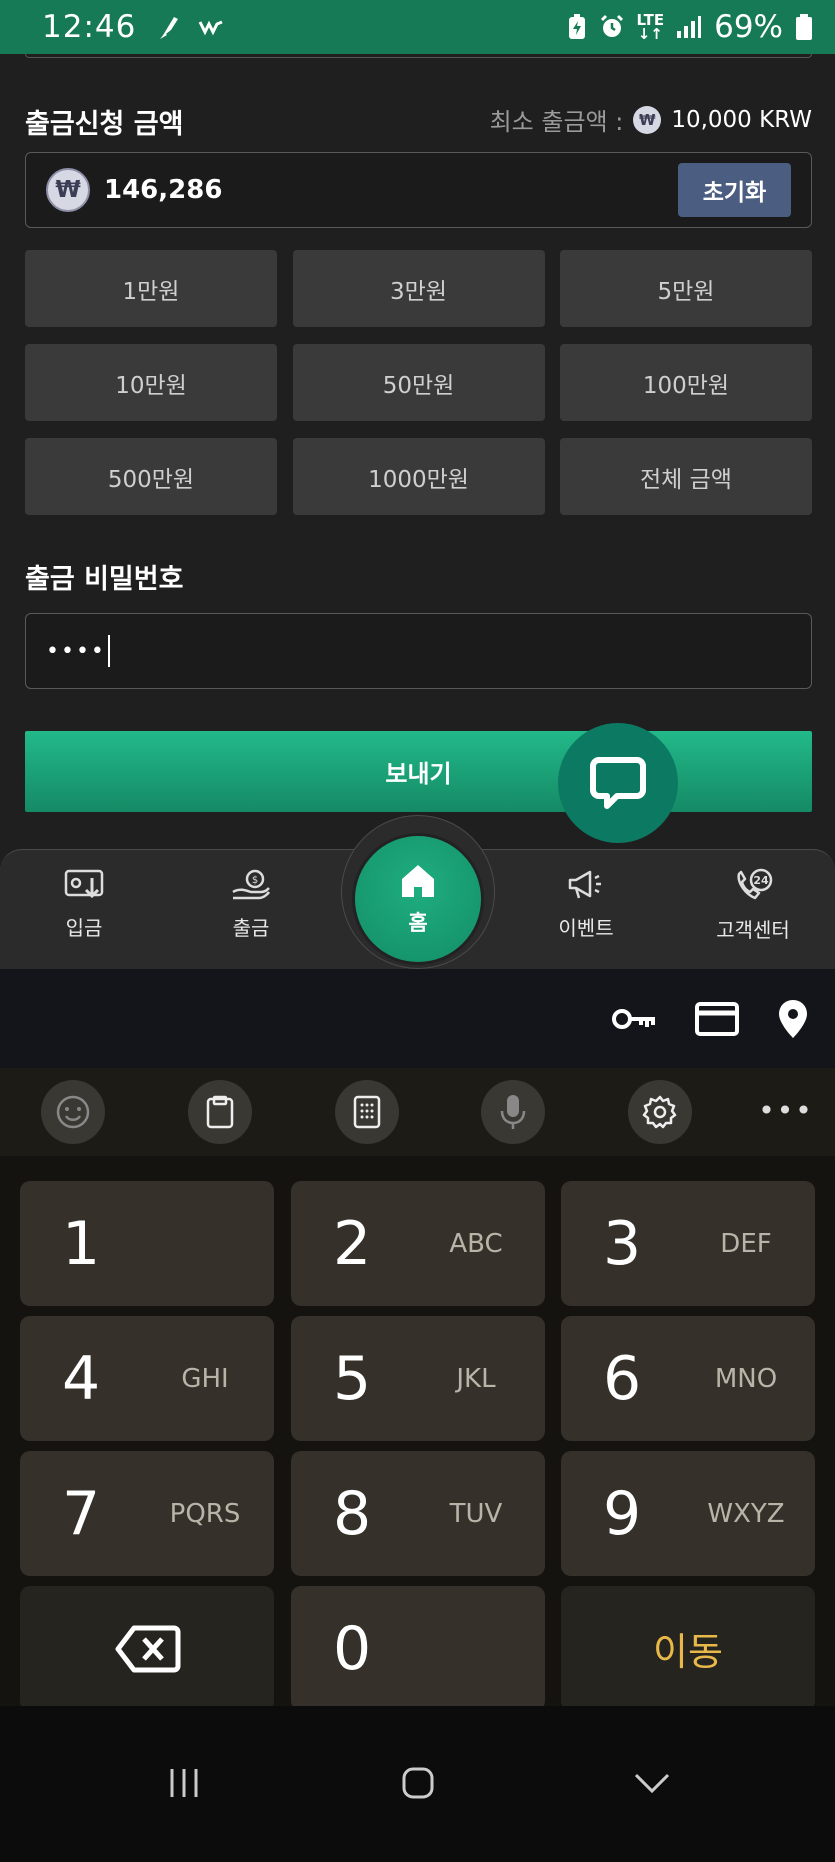  Describe the element at coordinates (418, 1243) in the screenshot. I see `key-2: 2 ABC` at that location.